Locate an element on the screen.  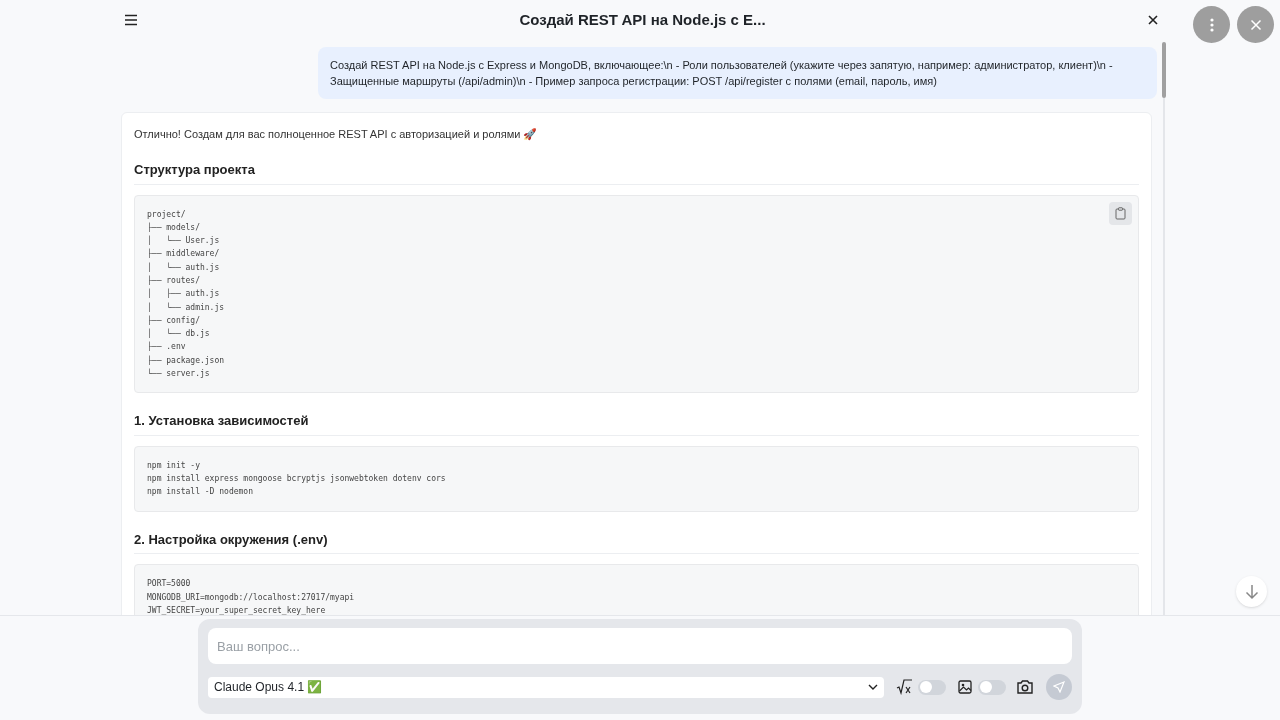
section-heading: 1. Установка зависимостей is located at coordinates (636, 423).